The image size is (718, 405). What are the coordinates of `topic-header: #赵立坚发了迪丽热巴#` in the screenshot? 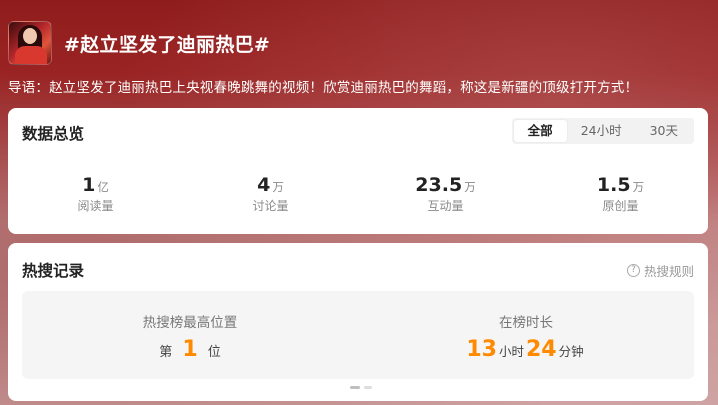 It's located at (139, 43).